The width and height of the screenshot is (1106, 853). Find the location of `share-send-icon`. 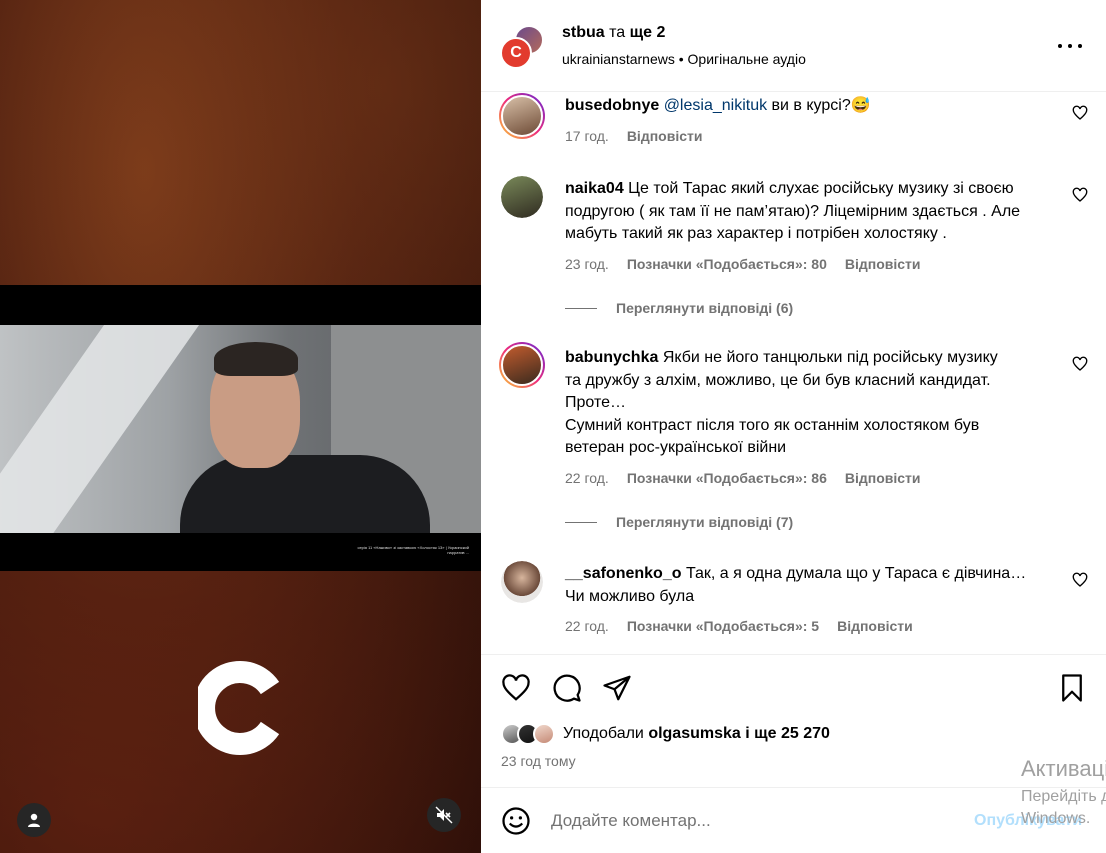

share-send-icon is located at coordinates (617, 688).